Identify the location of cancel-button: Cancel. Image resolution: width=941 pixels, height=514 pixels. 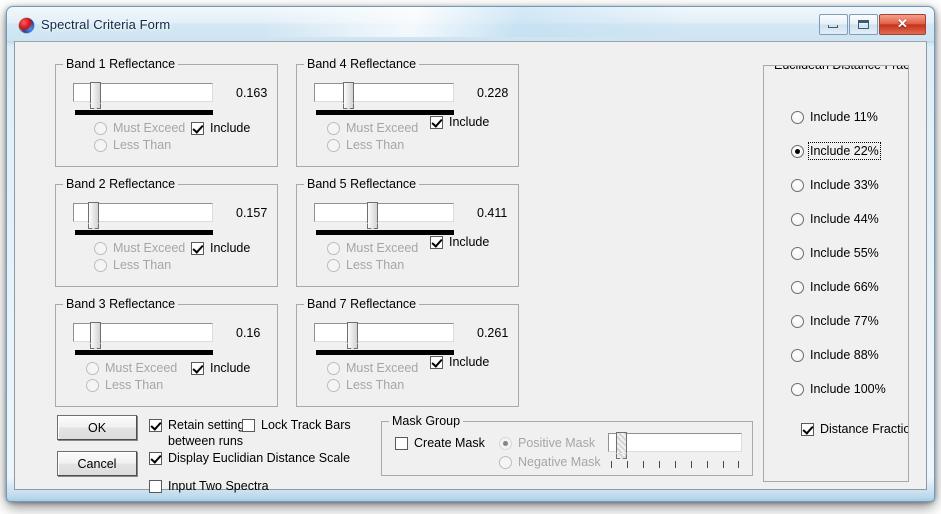
(97, 463).